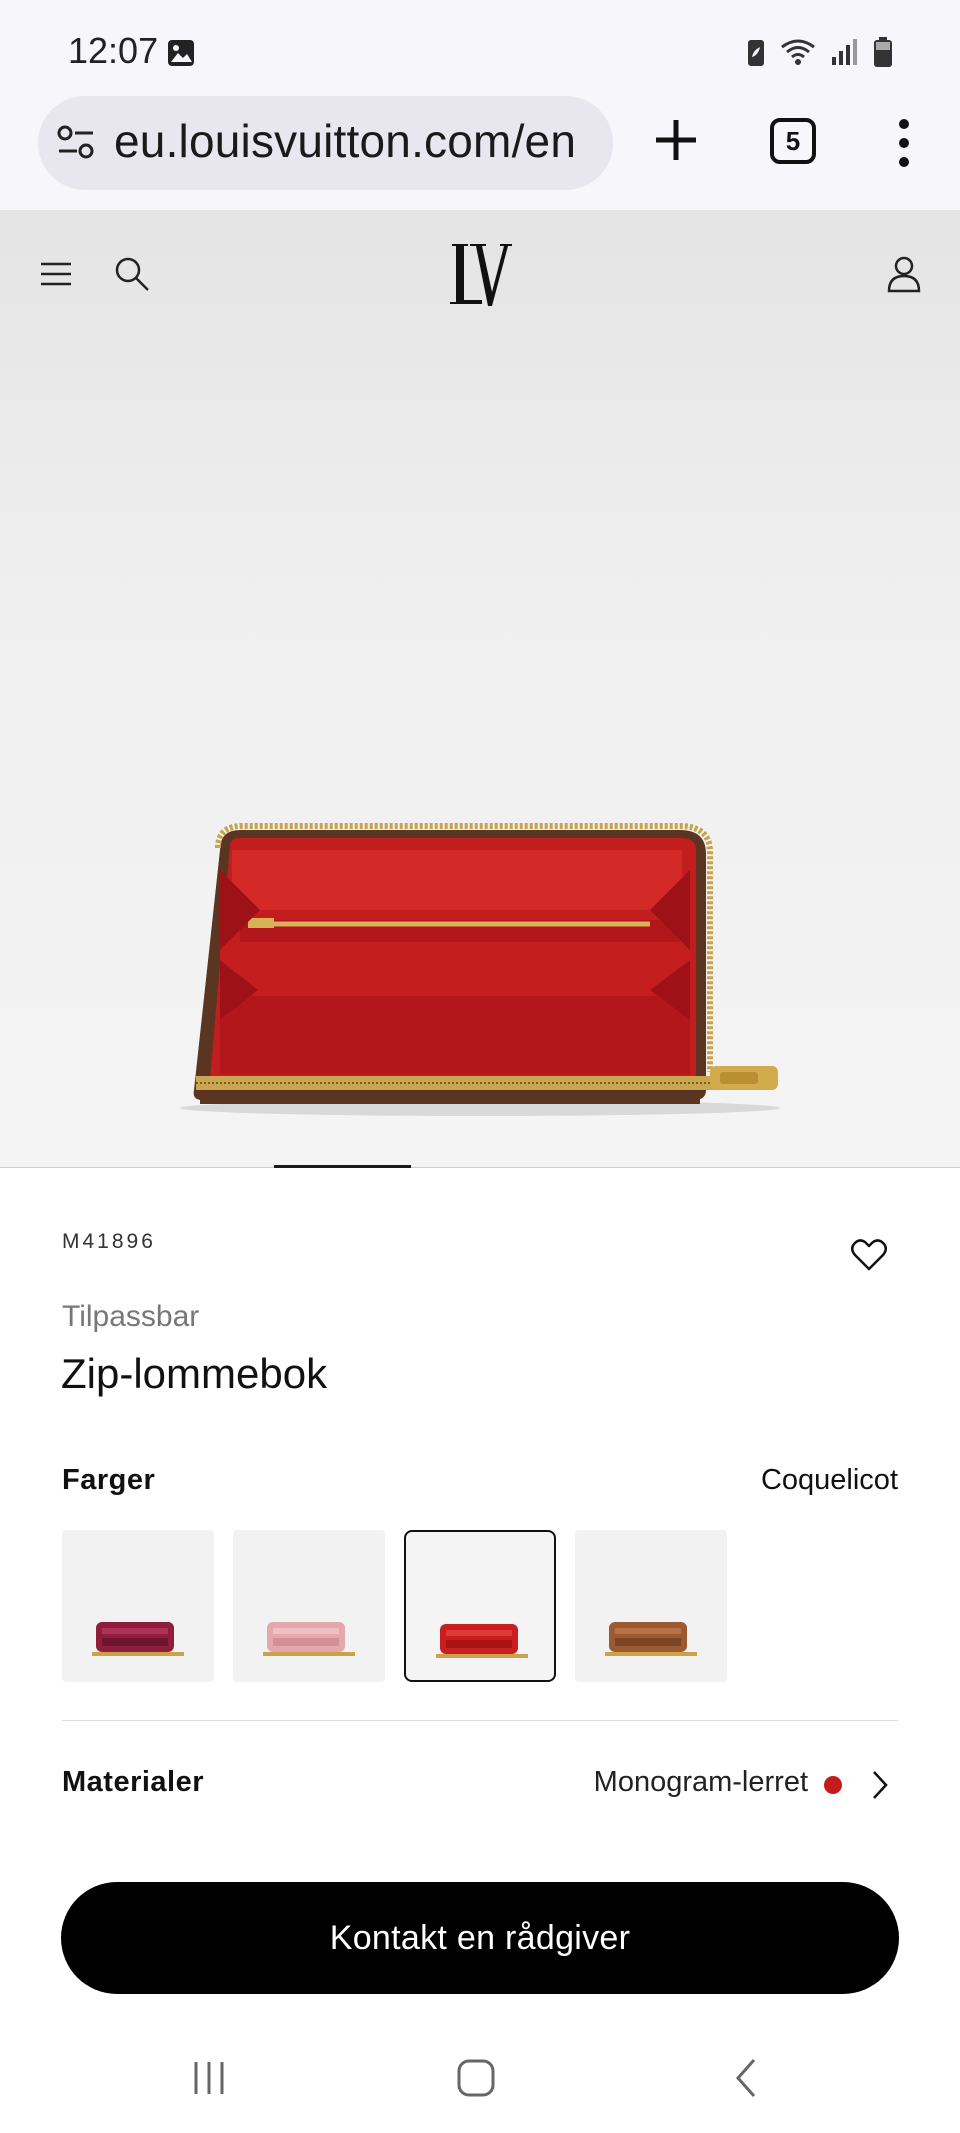 This screenshot has width=960, height=2133. What do you see at coordinates (756, 53) in the screenshot?
I see `battery-saver-icon` at bounding box center [756, 53].